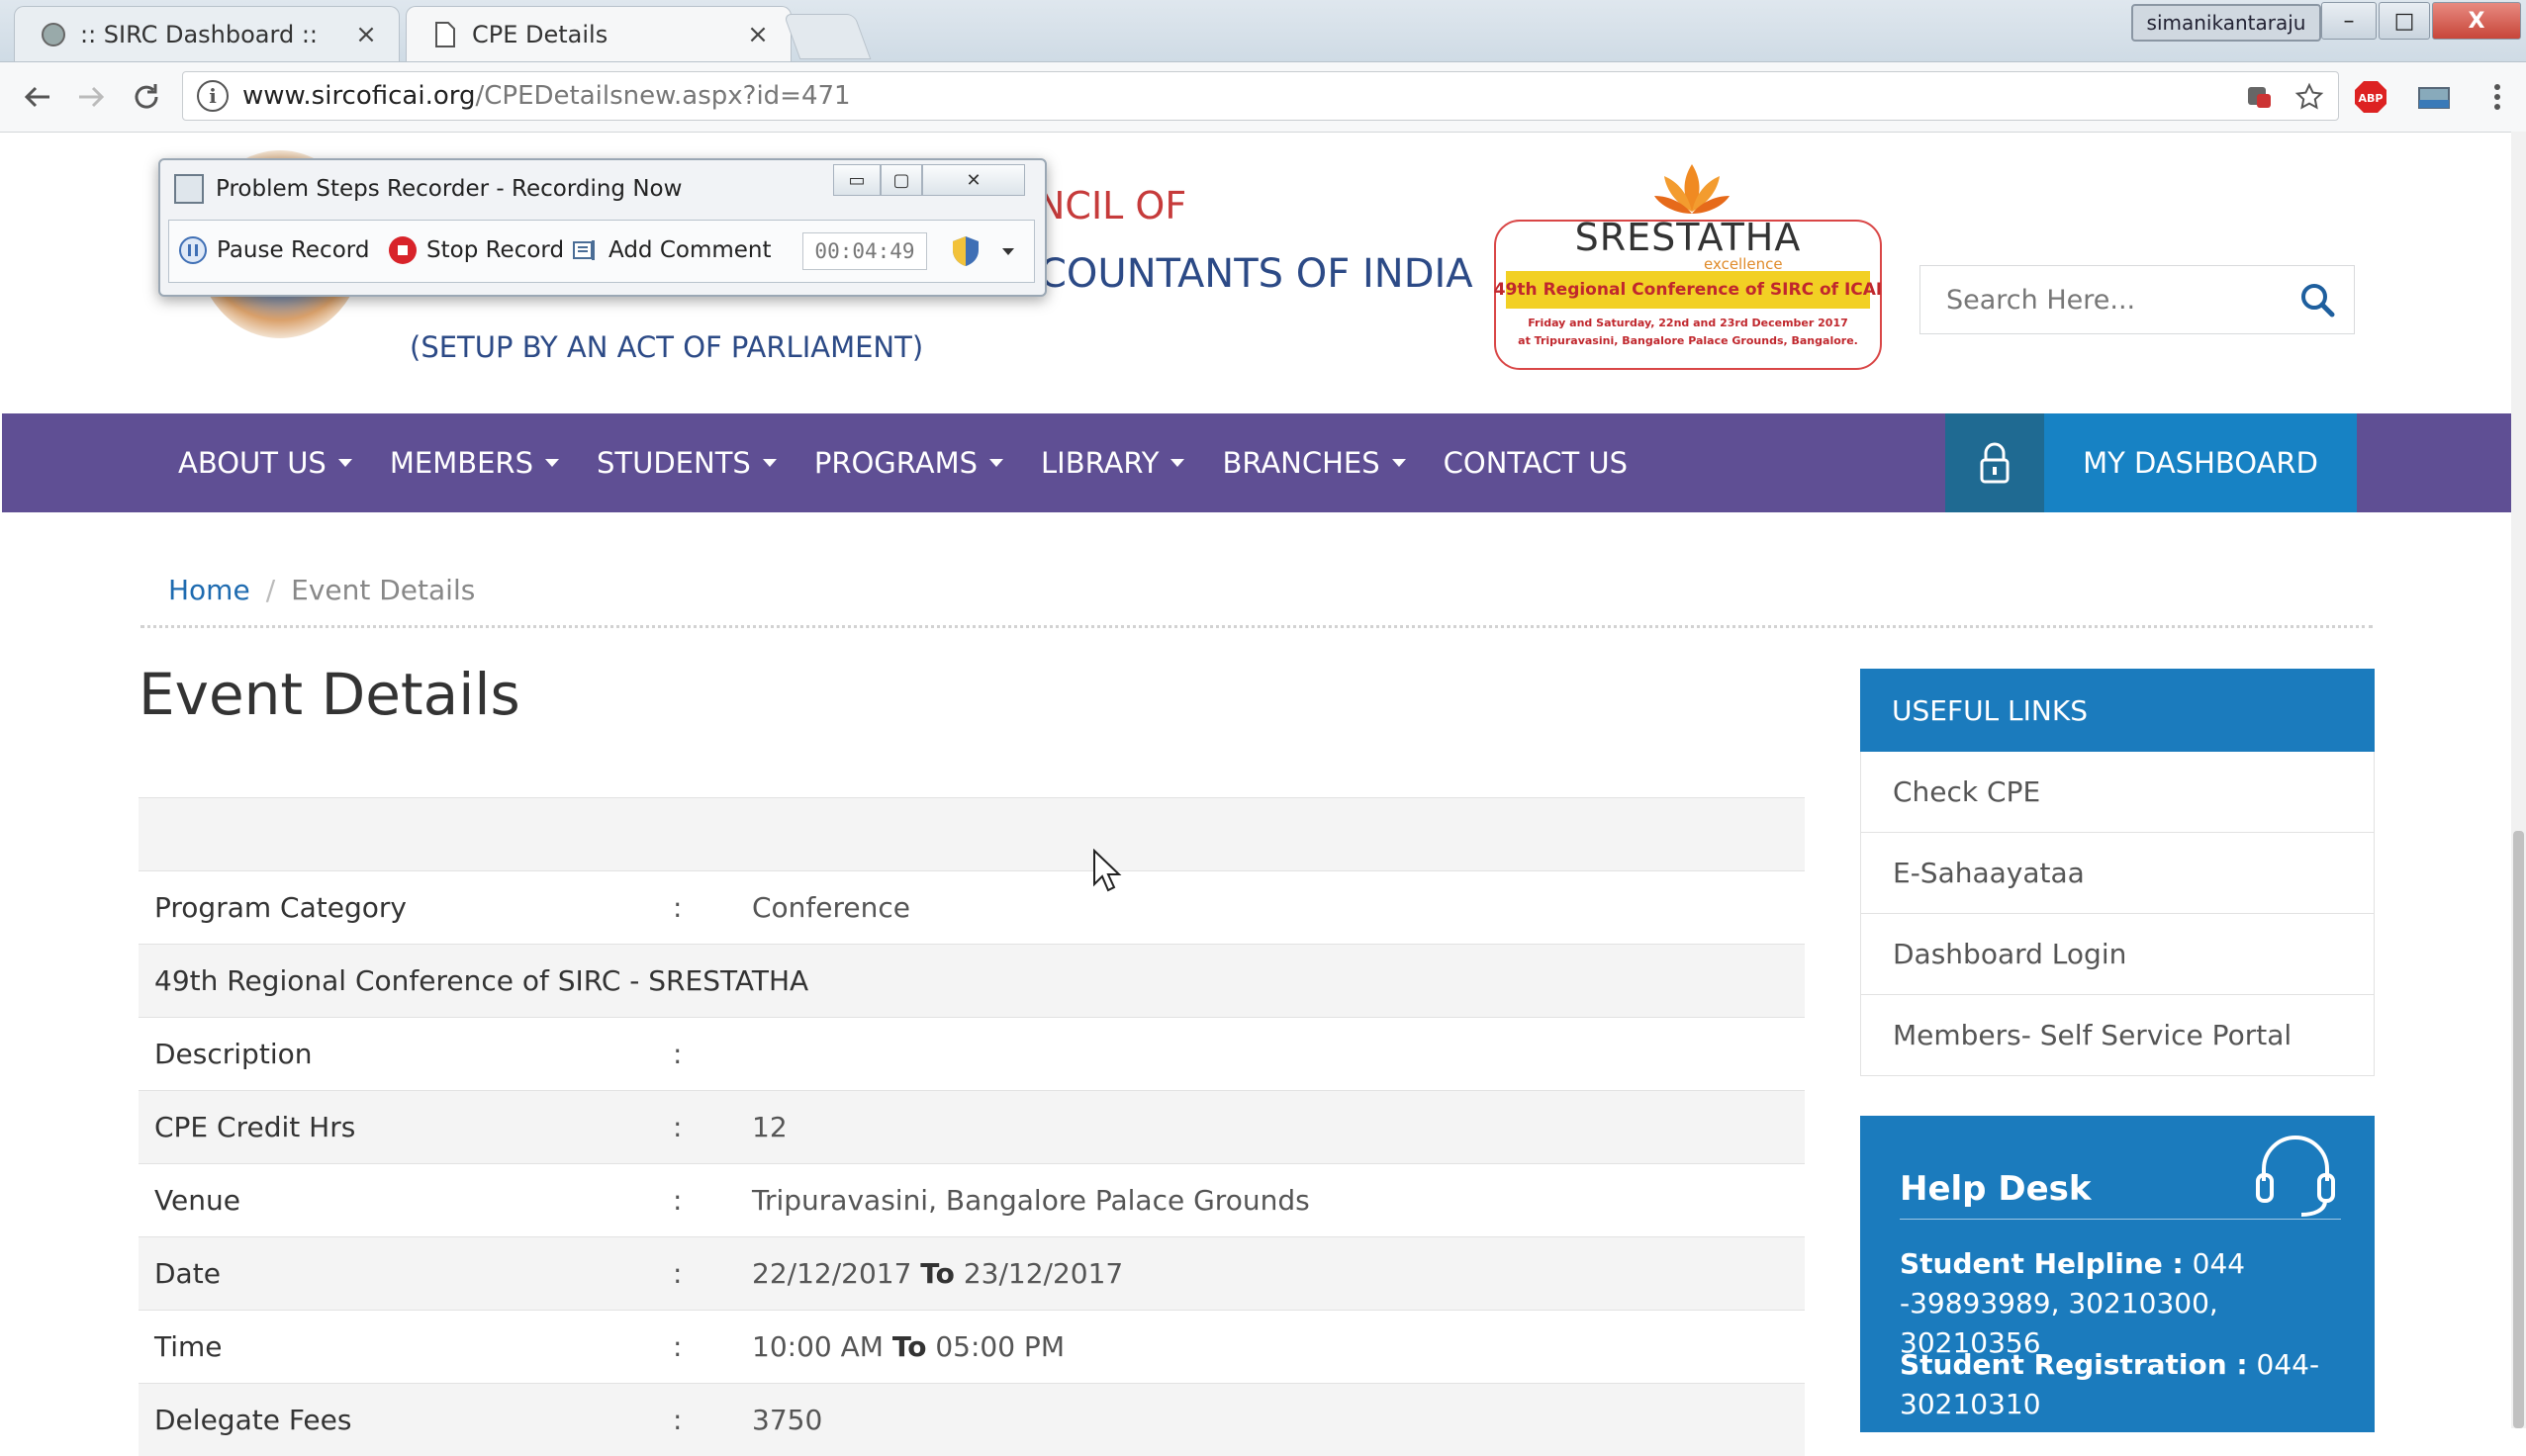 This screenshot has height=1456, width=2526. I want to click on table-row: CPE Credit Hrs : 12, so click(972, 1126).